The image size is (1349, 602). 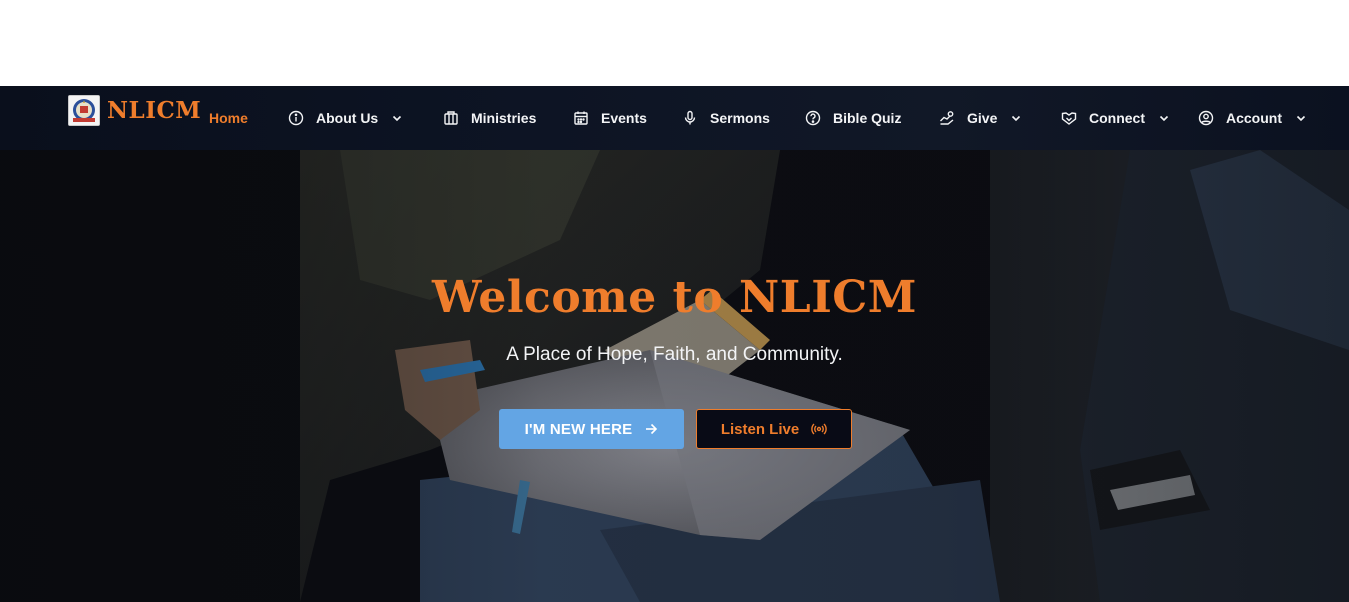 What do you see at coordinates (578, 429) in the screenshot?
I see `im-new-here-label: I'M NEW HERE` at bounding box center [578, 429].